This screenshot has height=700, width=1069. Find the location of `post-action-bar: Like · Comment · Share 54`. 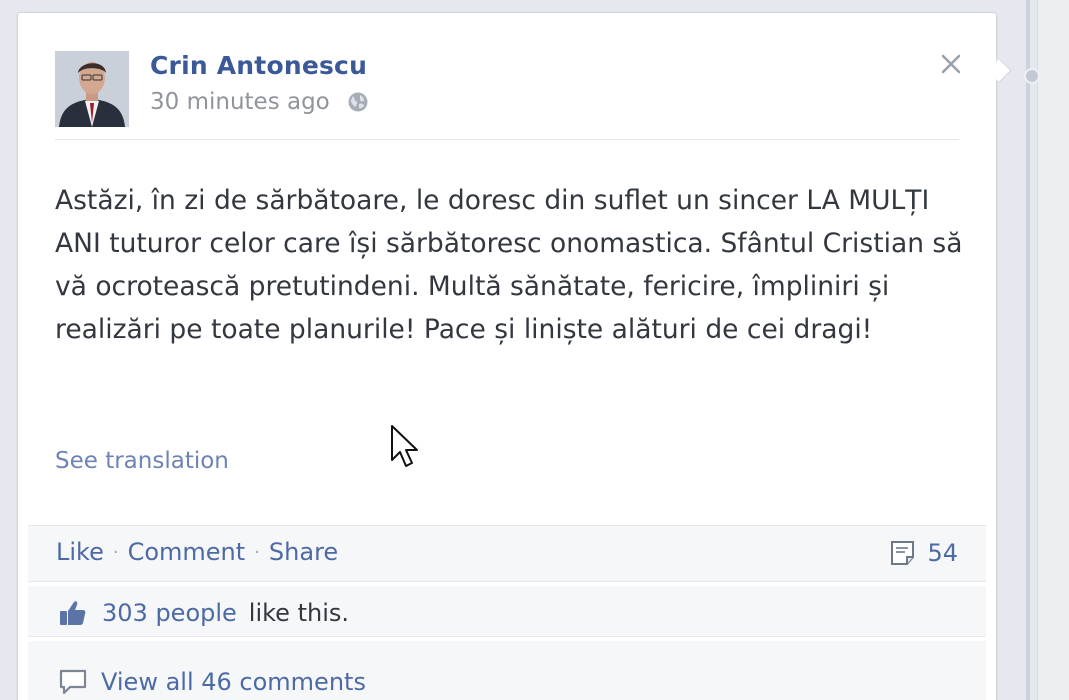

post-action-bar: Like · Comment · Share 54 is located at coordinates (507, 553).